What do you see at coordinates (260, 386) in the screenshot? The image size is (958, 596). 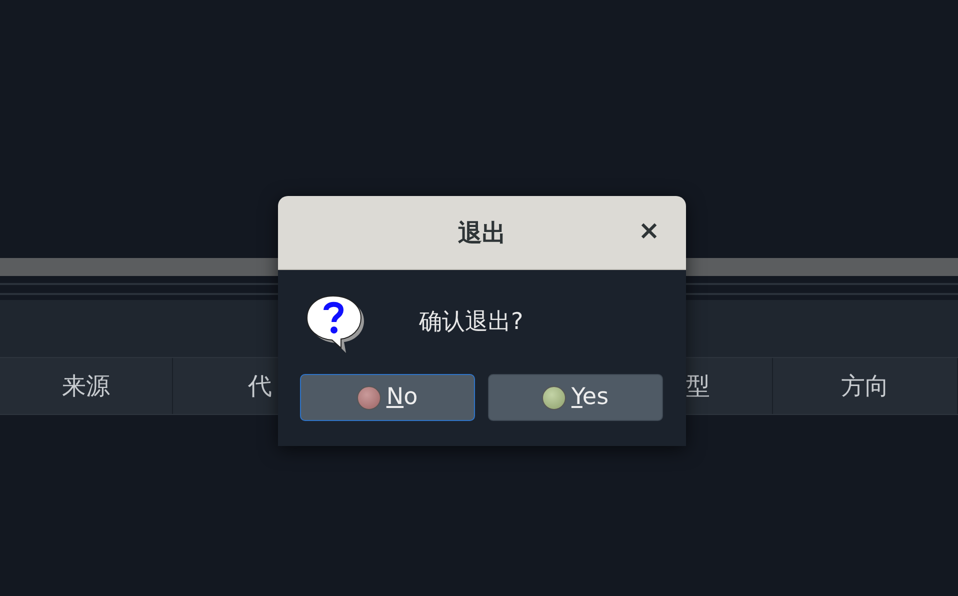 I see `column-header: 代` at bounding box center [260, 386].